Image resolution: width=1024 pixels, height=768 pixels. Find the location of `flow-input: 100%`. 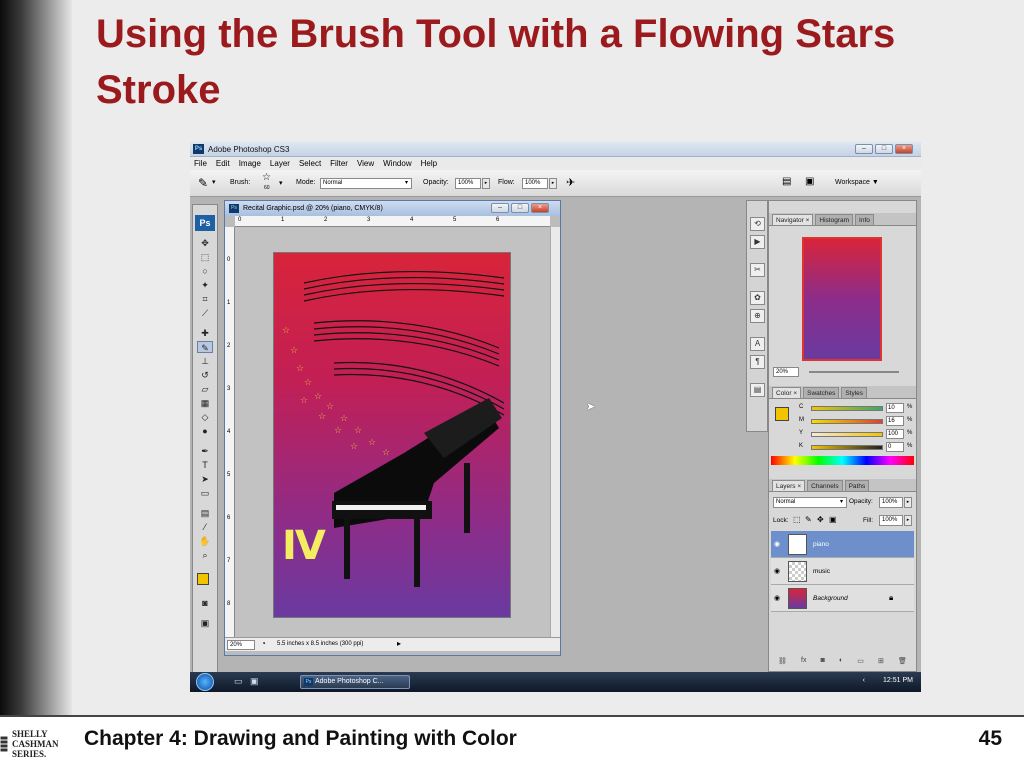

flow-input: 100% is located at coordinates (535, 183).